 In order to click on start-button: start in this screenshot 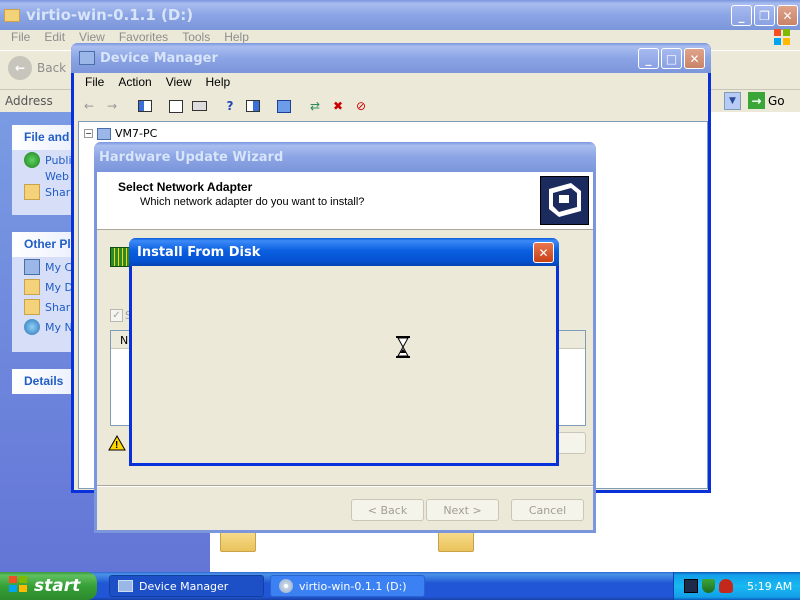, I will do `click(48, 586)`.